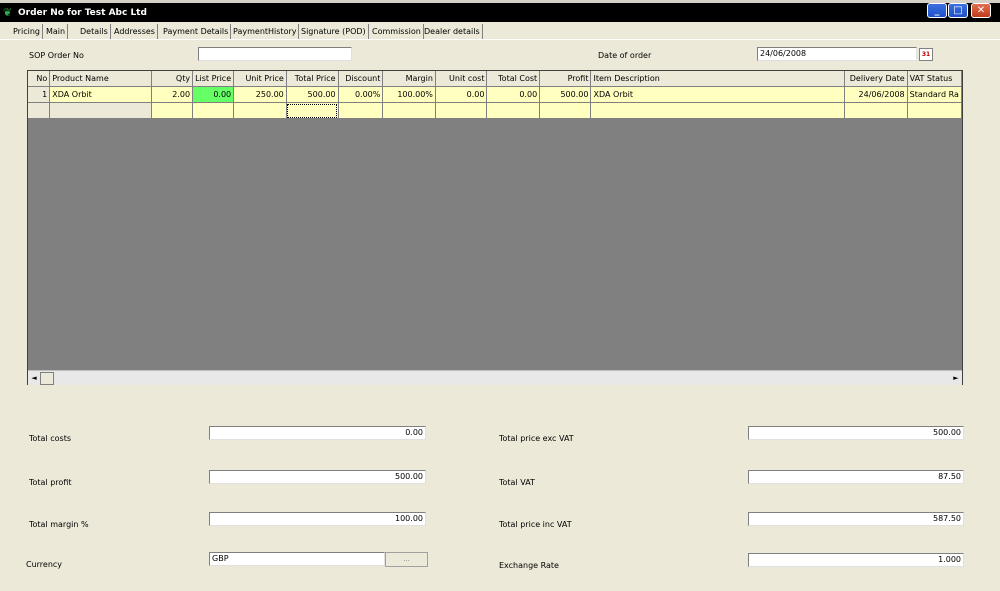 Image resolution: width=1000 pixels, height=591 pixels. What do you see at coordinates (856, 519) in the screenshot?
I see `price-inc-vat-field: 587.50` at bounding box center [856, 519].